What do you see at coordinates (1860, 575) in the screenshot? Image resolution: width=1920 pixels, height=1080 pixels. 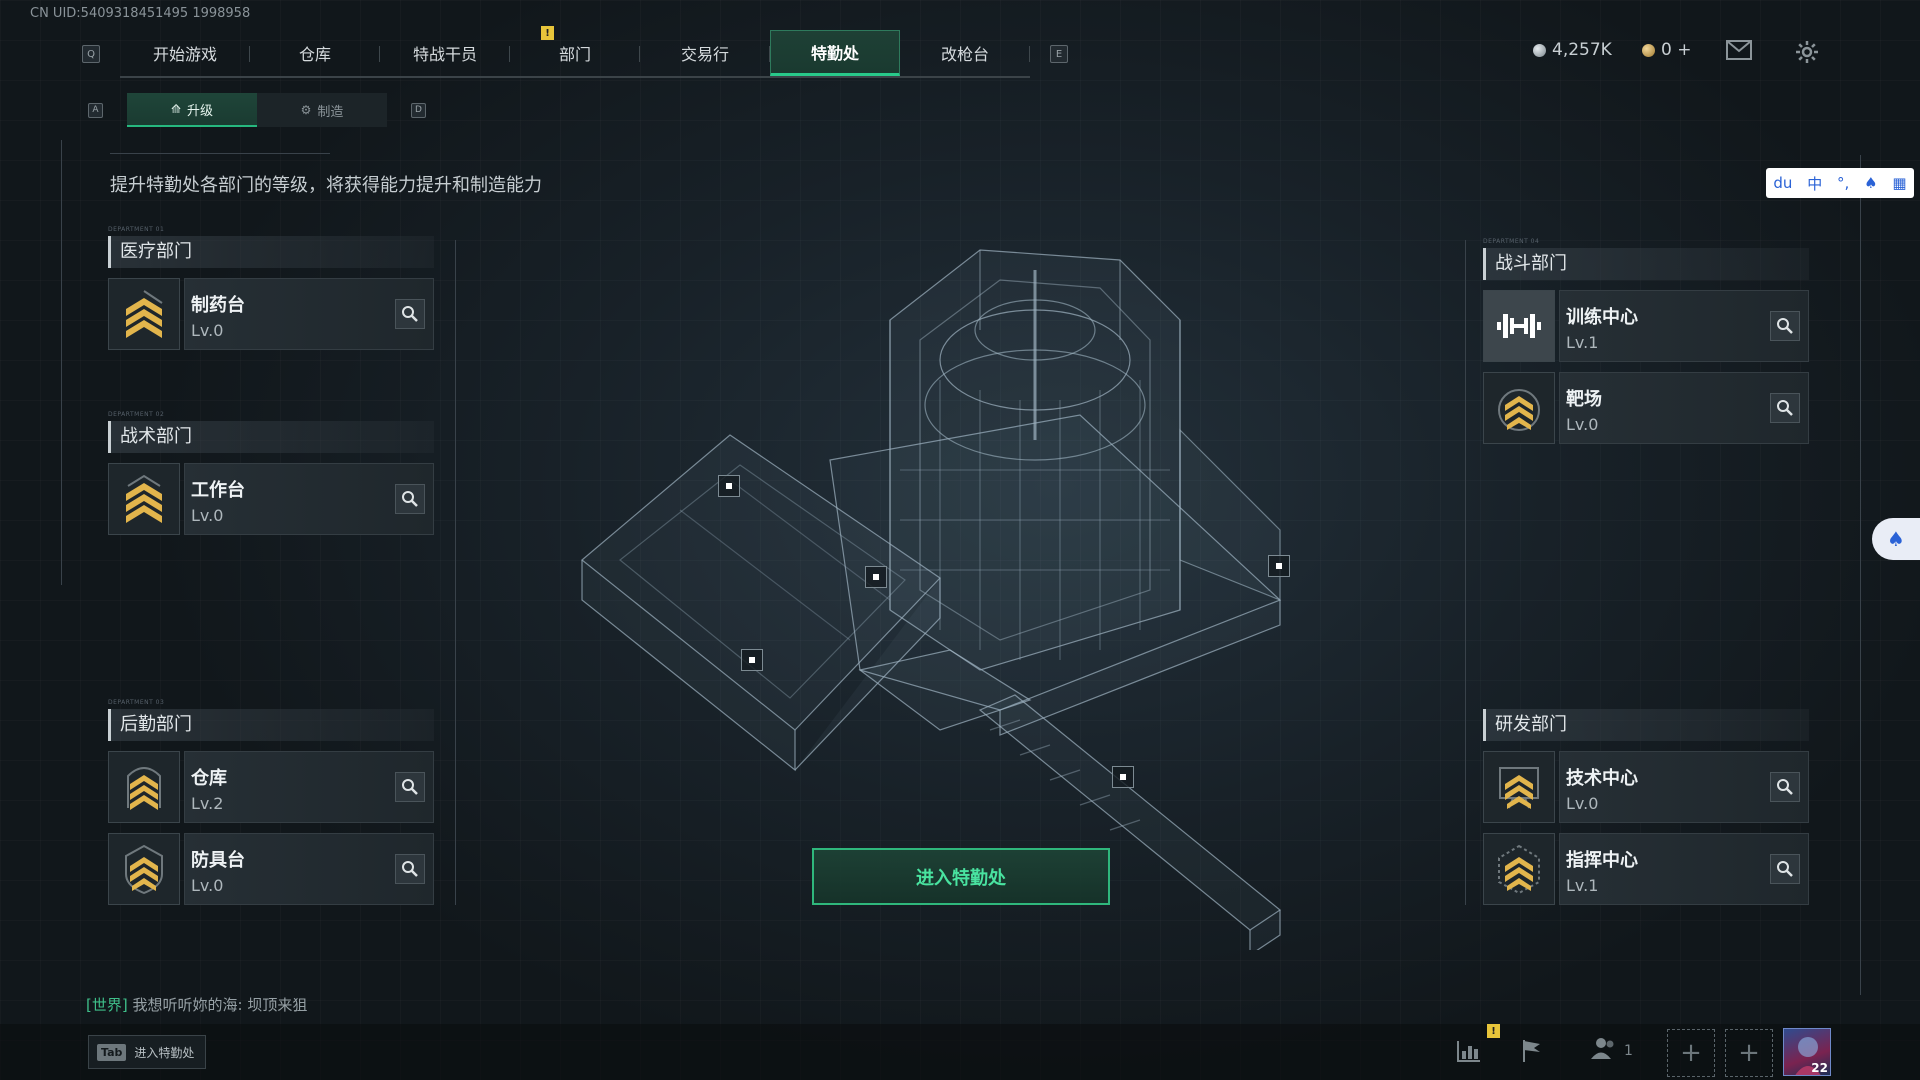 I see `right-rail` at bounding box center [1860, 575].